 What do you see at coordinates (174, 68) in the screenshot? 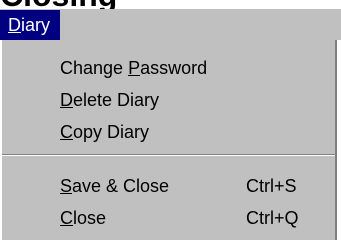
I see `label-suffix: assword` at bounding box center [174, 68].